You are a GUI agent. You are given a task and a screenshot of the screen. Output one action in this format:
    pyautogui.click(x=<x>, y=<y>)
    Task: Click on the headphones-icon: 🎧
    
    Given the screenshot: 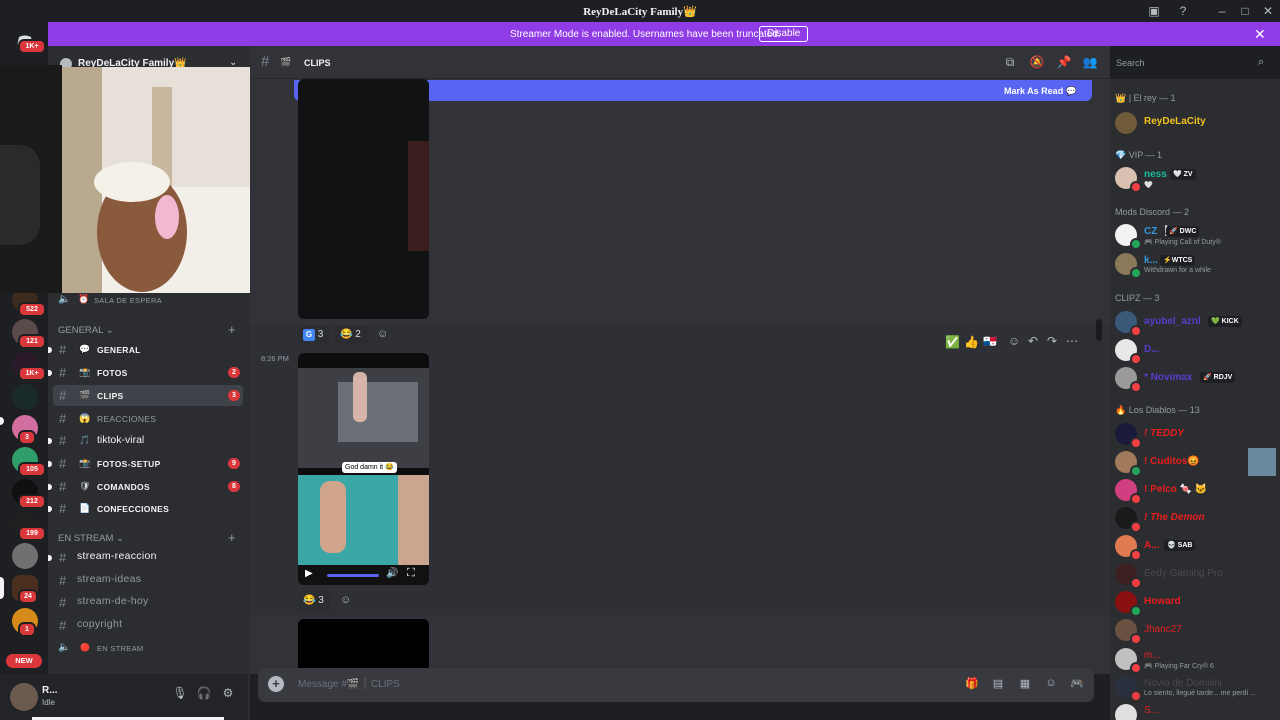 What is the action you would take?
    pyautogui.click(x=204, y=694)
    